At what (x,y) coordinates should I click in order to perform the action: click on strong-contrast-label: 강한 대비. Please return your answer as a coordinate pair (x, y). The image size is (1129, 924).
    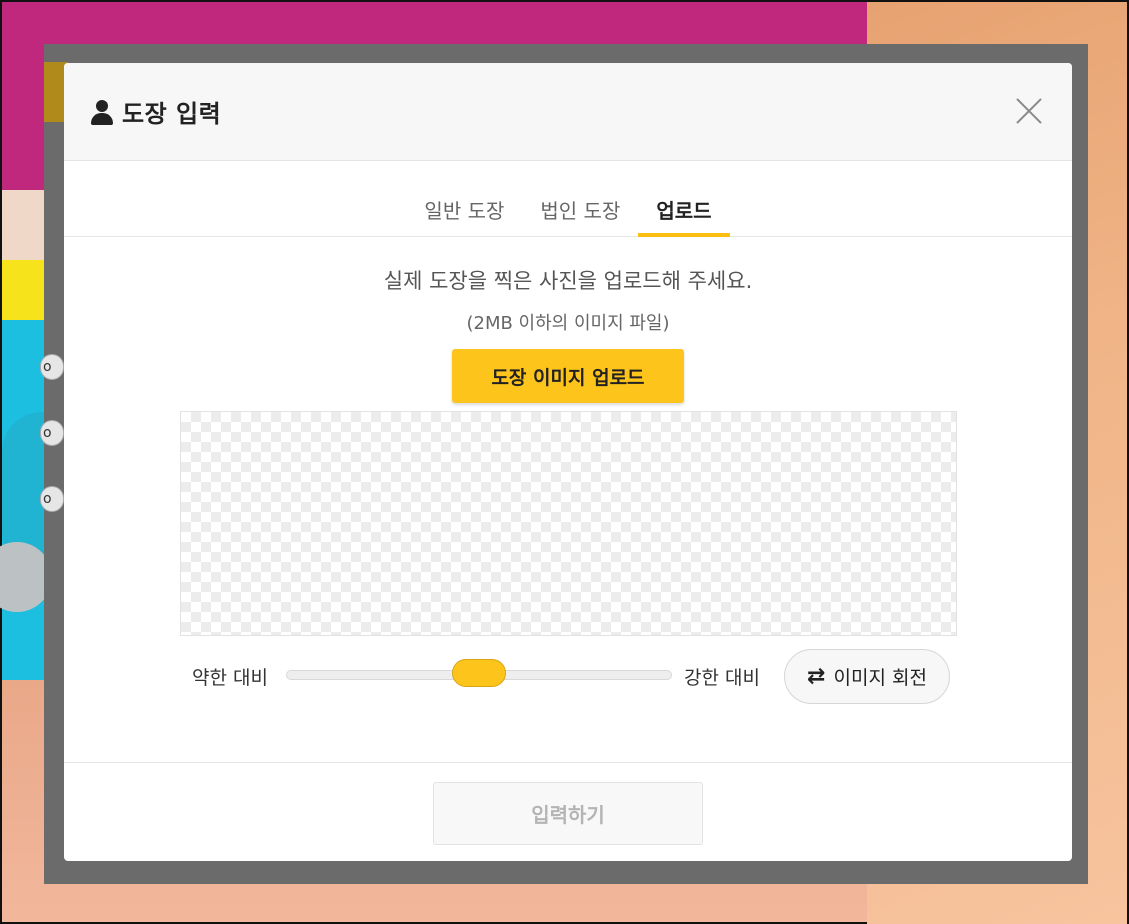
    Looking at the image, I should click on (722, 678).